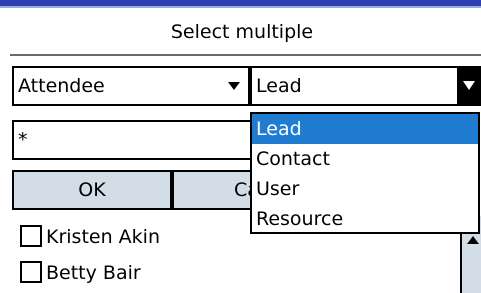 This screenshot has height=293, width=481. Describe the element at coordinates (245, 55) in the screenshot. I see `title-separator` at that location.